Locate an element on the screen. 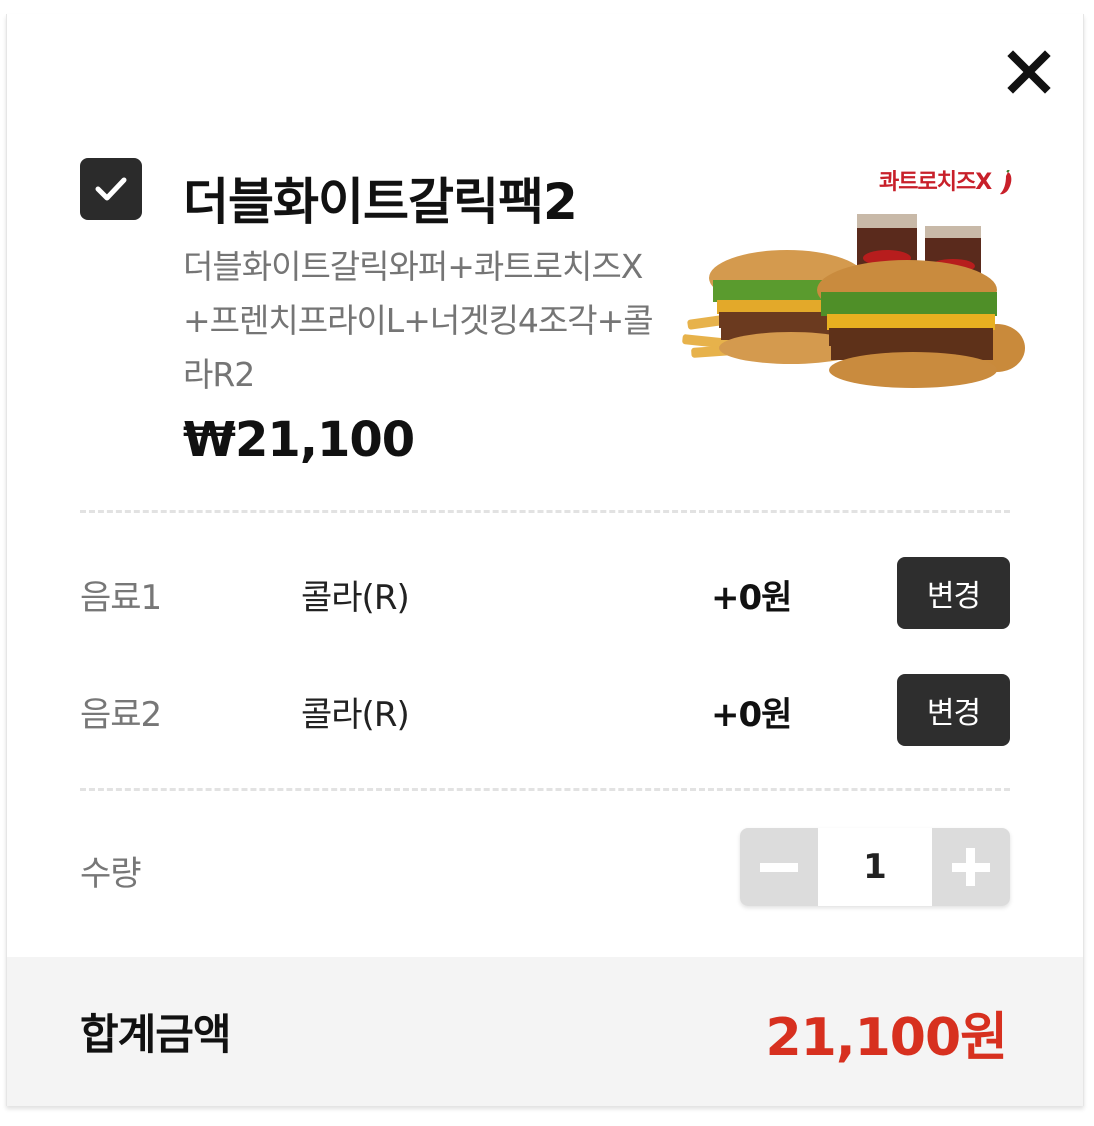 Image resolution: width=1094 pixels, height=1126 pixels. quantity-label: 수량 is located at coordinates (111, 874).